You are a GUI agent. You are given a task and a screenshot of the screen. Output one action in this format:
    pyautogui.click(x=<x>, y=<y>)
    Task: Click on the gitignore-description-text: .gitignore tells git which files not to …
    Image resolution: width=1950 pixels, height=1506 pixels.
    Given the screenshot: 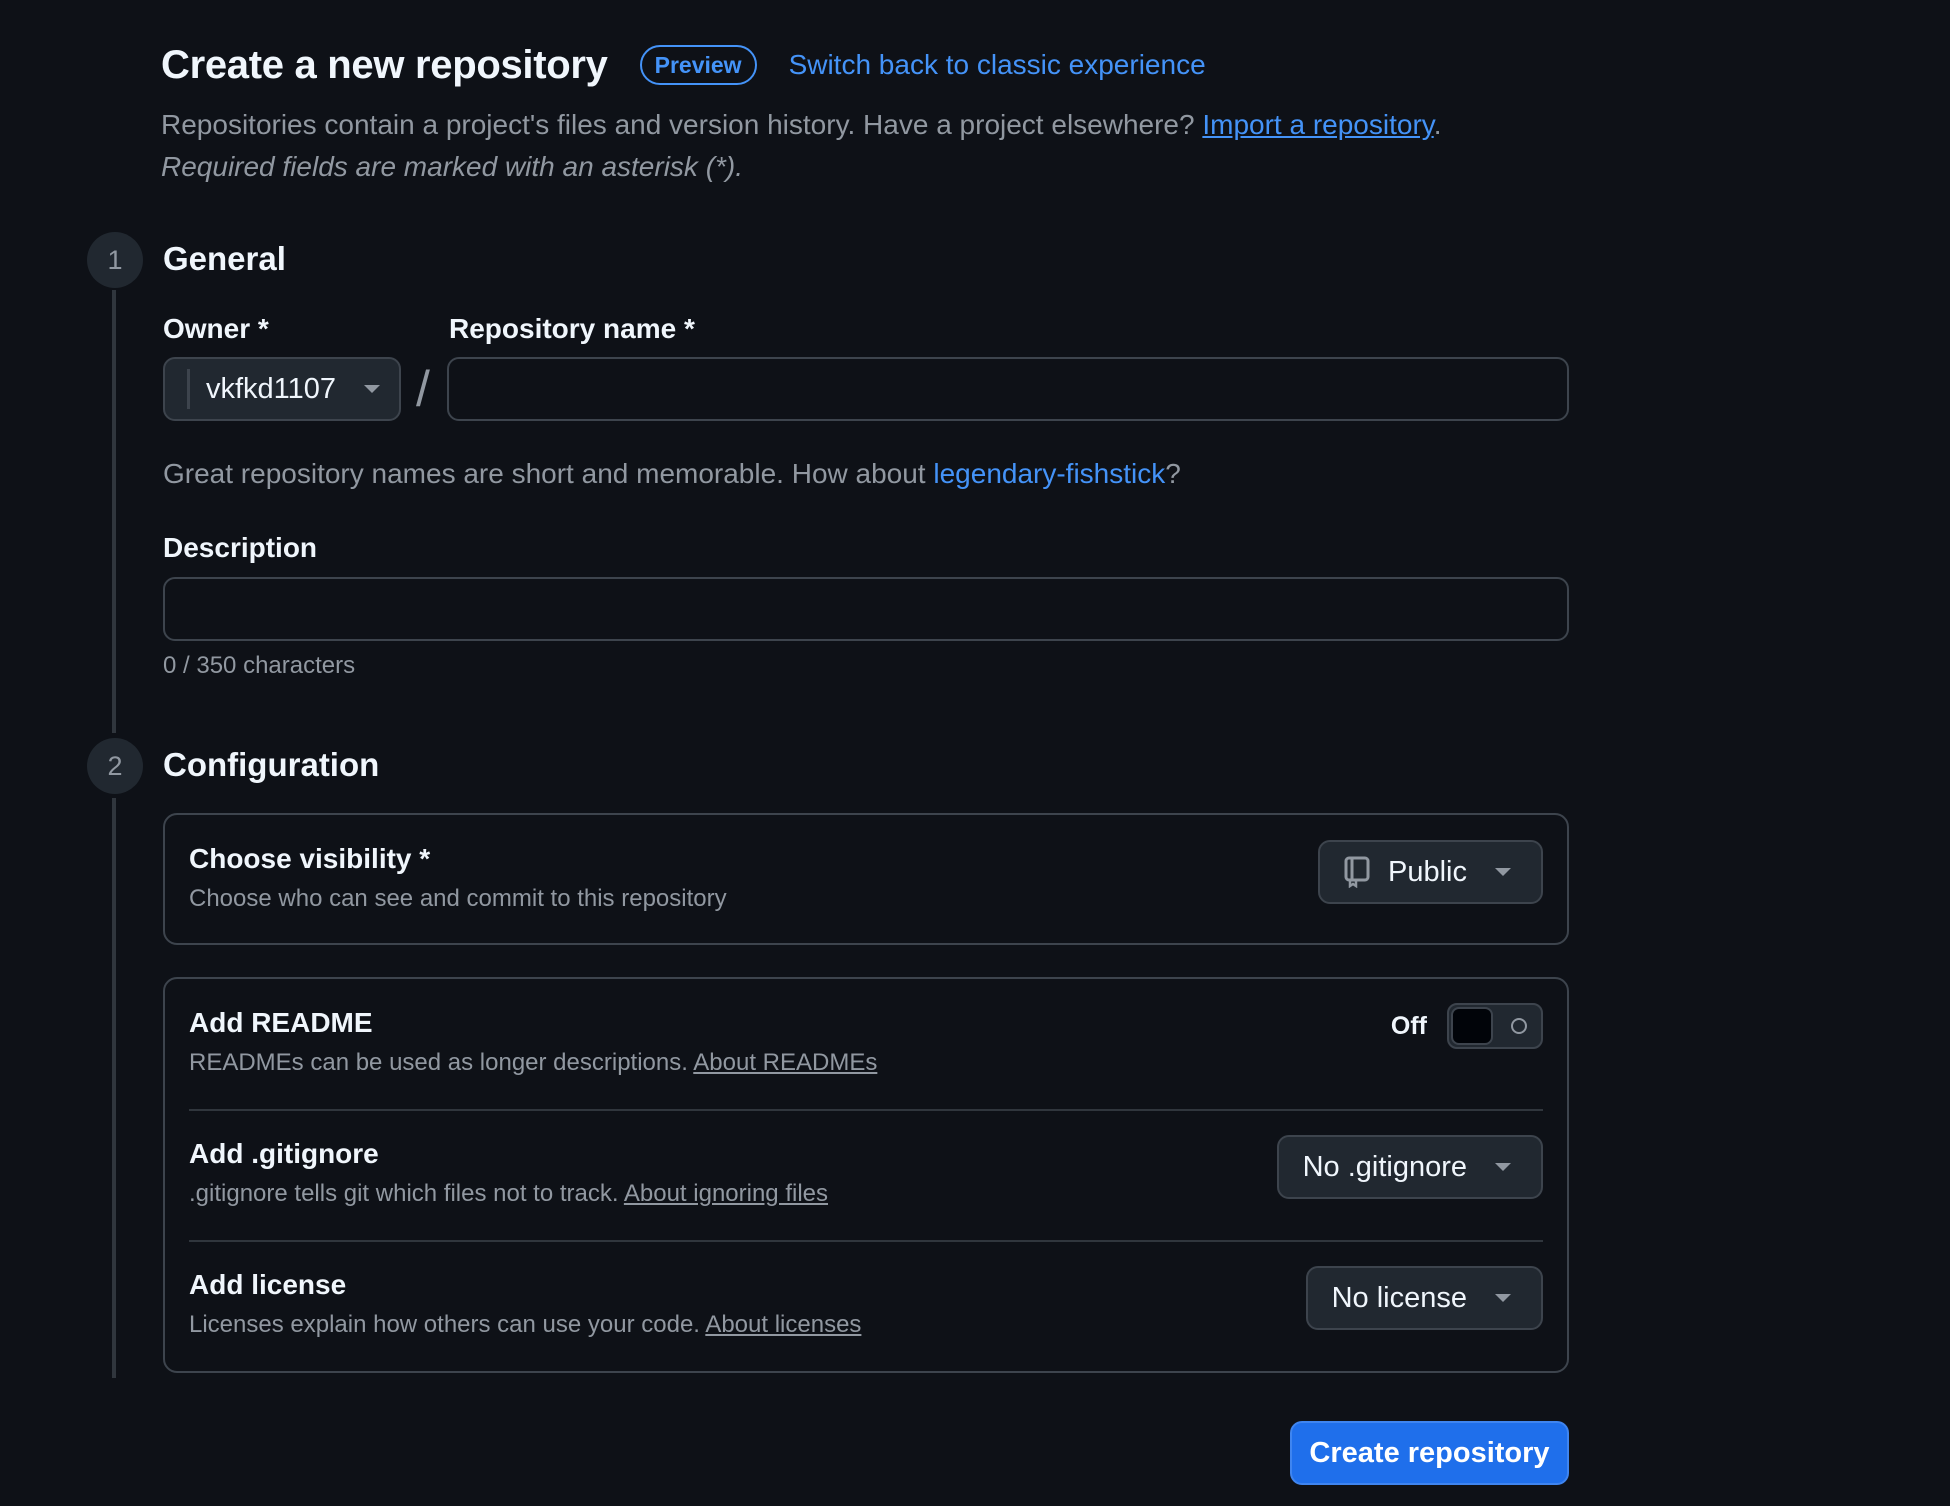 What is the action you would take?
    pyautogui.click(x=404, y=1193)
    